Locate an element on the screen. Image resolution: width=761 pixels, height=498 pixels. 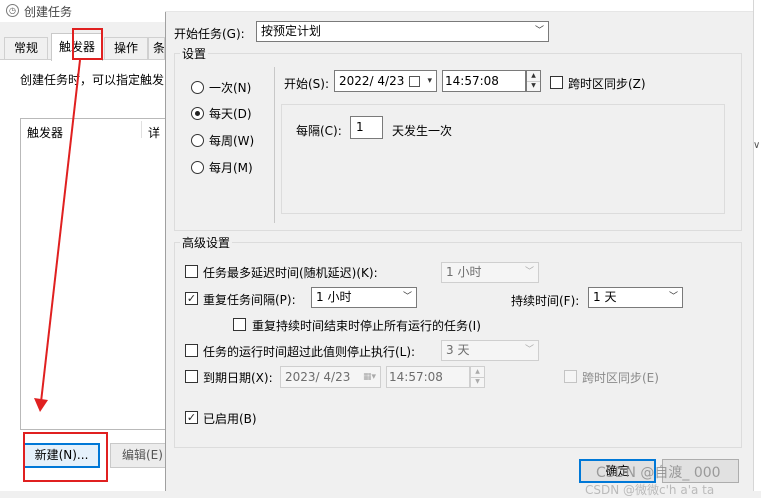
expire-date-picker: 2023/ 4/23 ▦▾ is located at coordinates (330, 377).